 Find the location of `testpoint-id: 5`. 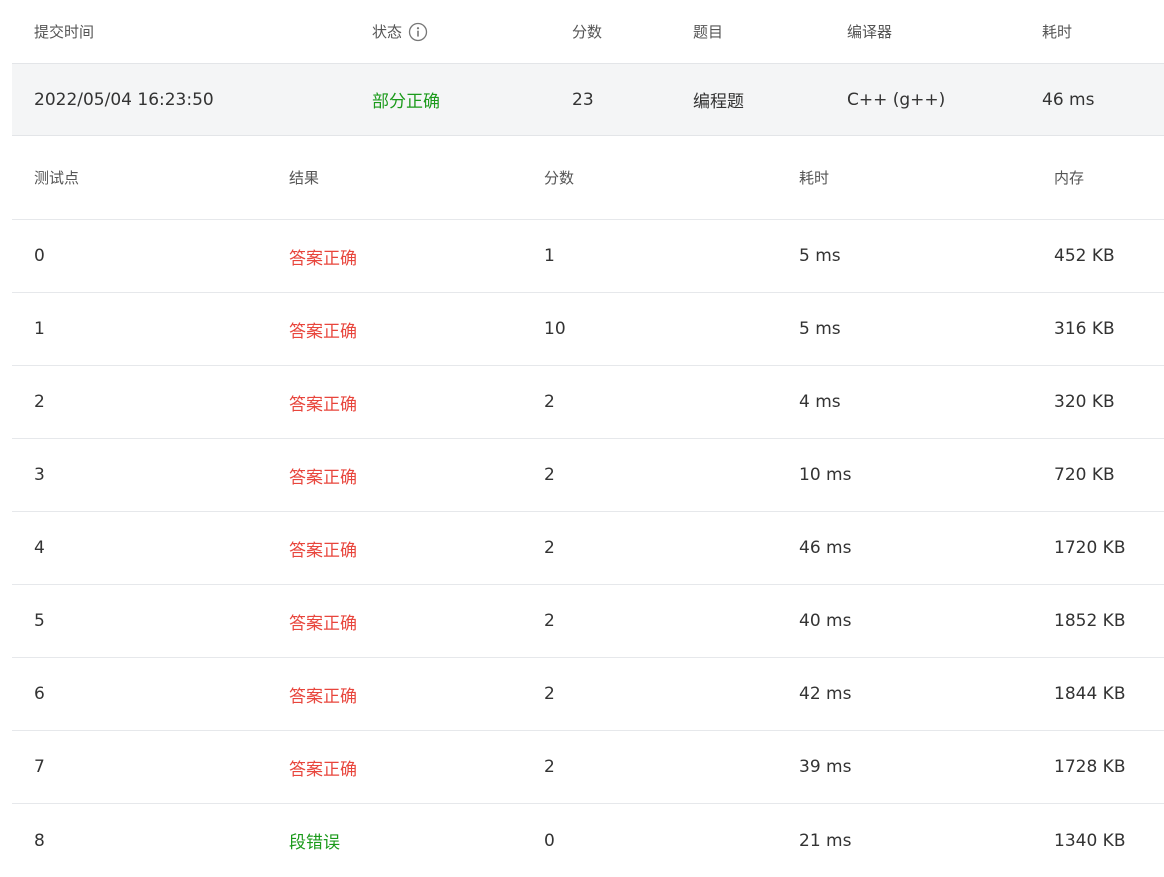

testpoint-id: 5 is located at coordinates (39, 621).